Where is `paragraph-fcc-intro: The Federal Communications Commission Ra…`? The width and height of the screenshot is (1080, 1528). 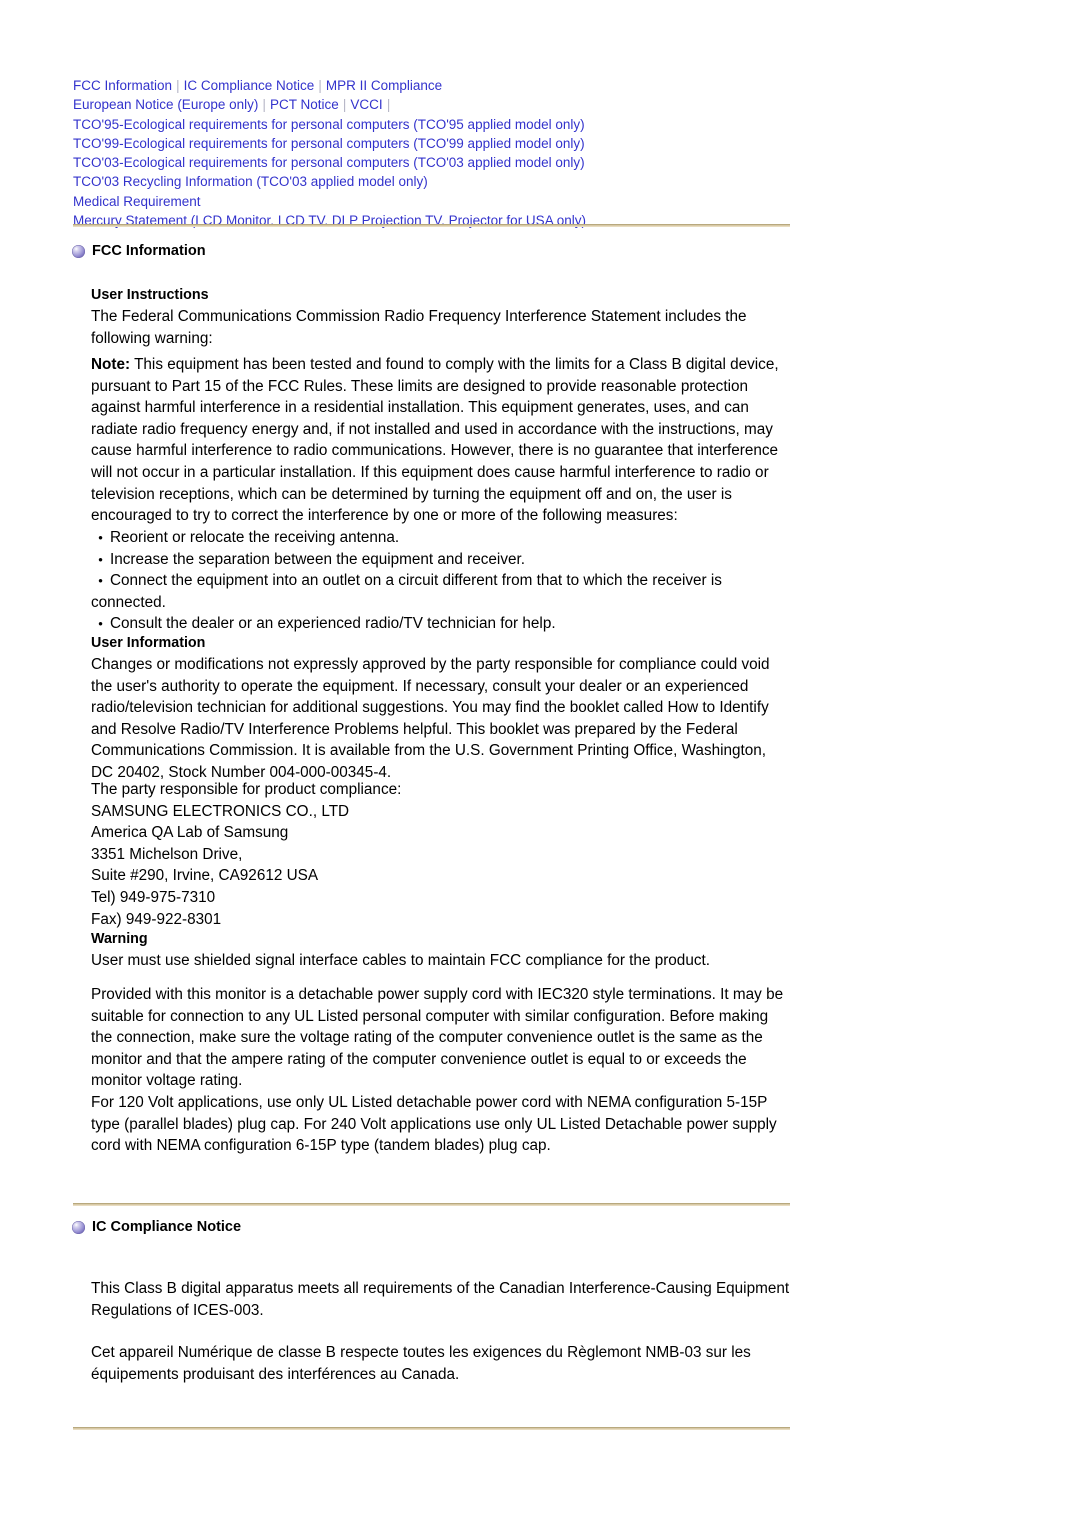
paragraph-fcc-intro: The Federal Communications Commission Ra… is located at coordinates (419, 327).